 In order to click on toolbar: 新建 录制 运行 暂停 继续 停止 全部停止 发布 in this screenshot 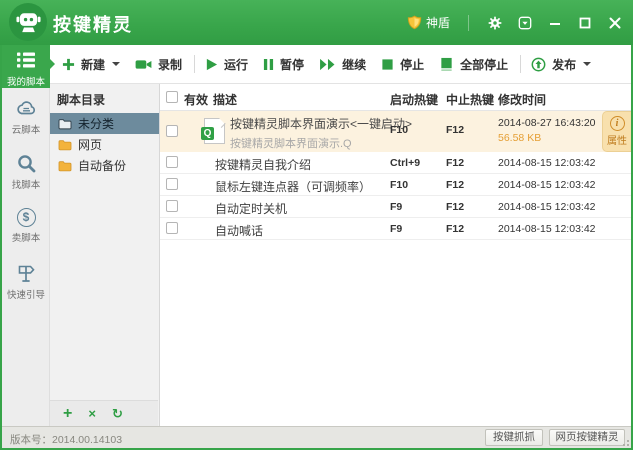, I will do `click(340, 64)`.